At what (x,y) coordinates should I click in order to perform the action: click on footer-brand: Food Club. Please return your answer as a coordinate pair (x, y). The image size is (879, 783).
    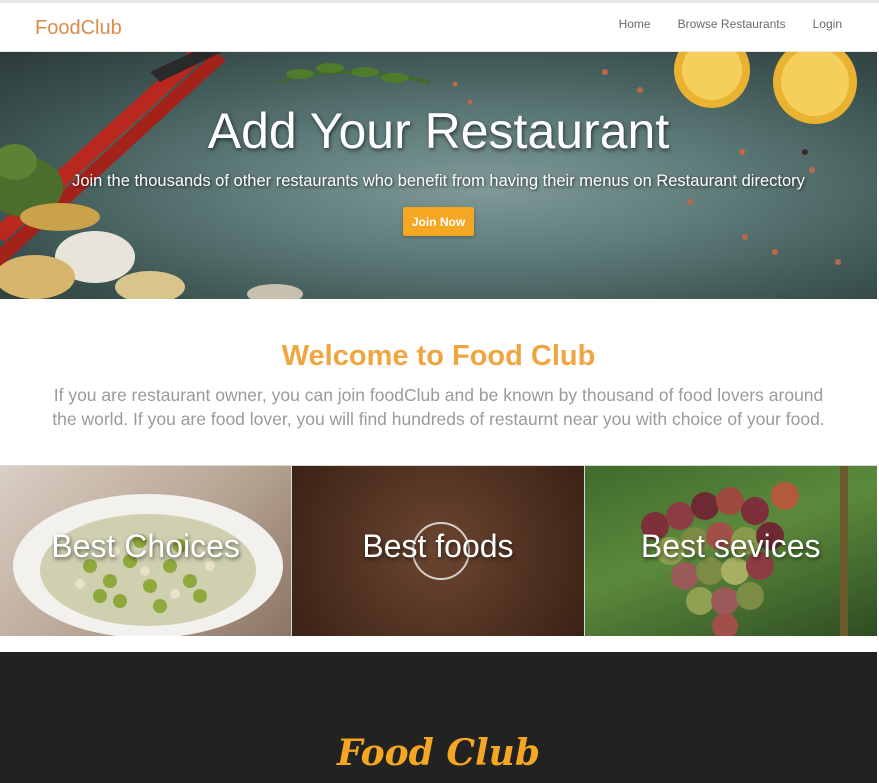
    Looking at the image, I should click on (438, 753).